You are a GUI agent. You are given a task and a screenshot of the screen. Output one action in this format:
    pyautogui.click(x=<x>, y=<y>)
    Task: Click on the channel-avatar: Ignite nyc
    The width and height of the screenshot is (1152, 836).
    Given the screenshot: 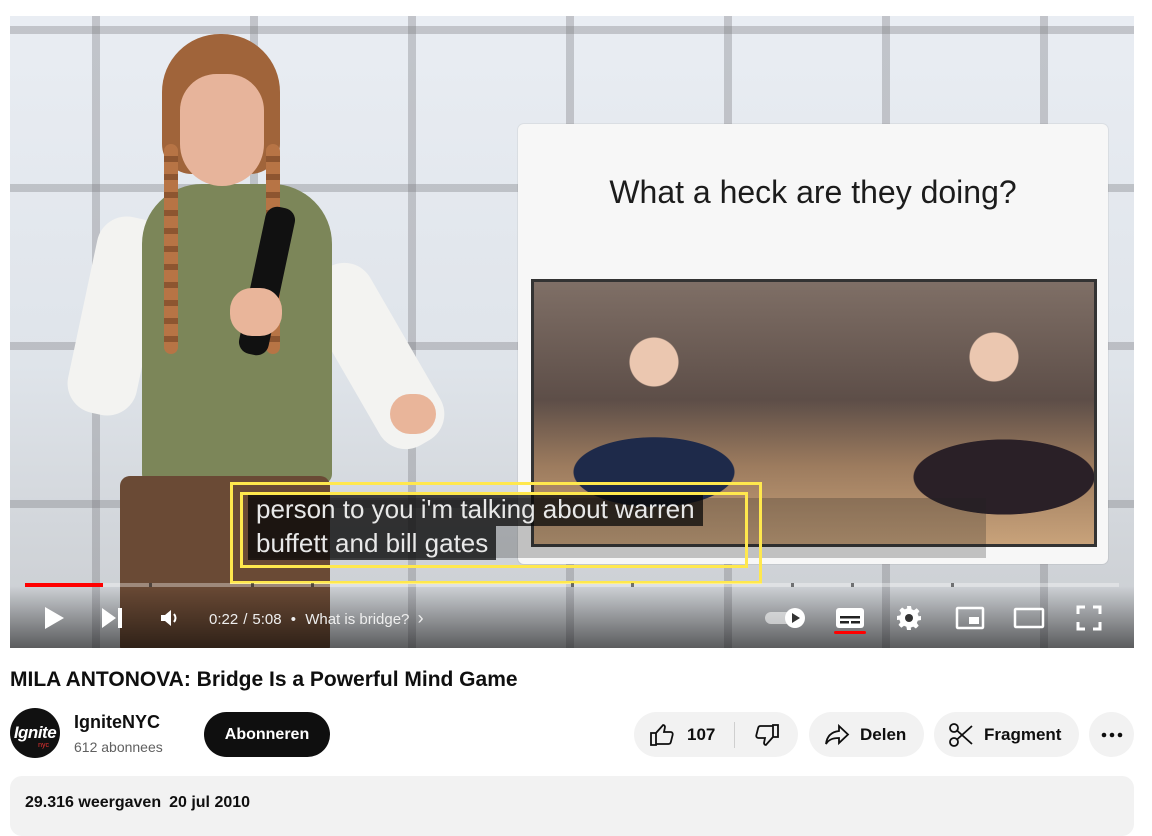 What is the action you would take?
    pyautogui.click(x=35, y=733)
    